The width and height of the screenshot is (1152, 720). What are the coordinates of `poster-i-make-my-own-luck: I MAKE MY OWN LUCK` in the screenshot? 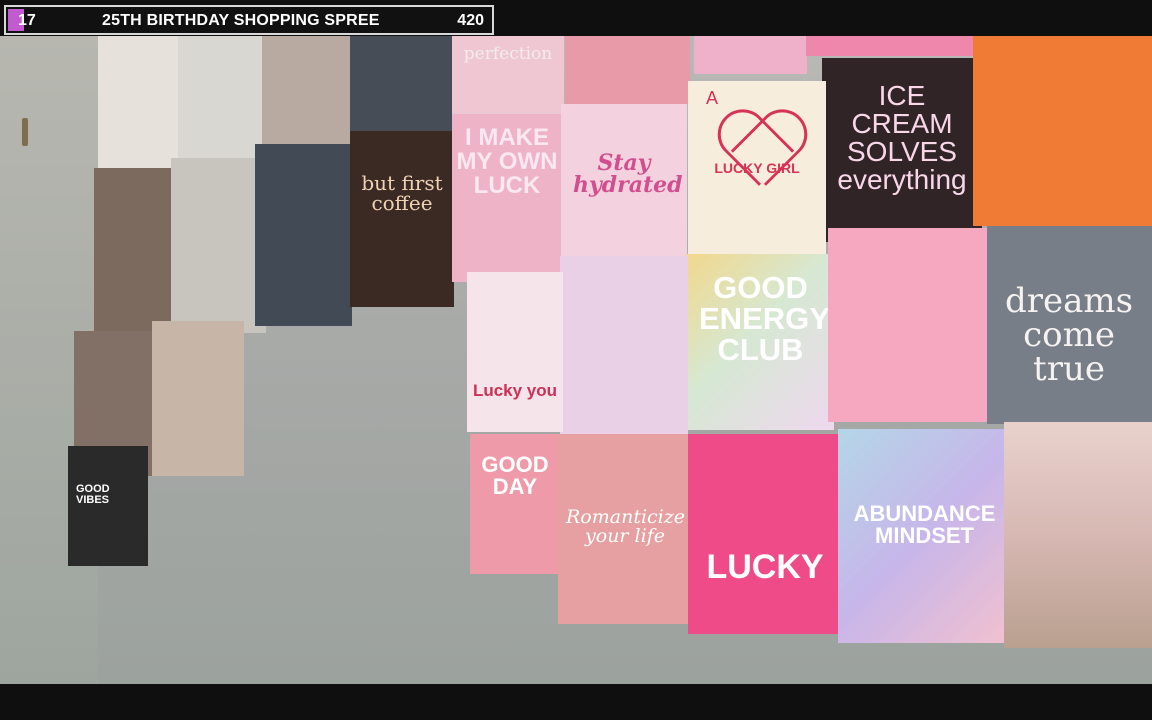 It's located at (507, 198).